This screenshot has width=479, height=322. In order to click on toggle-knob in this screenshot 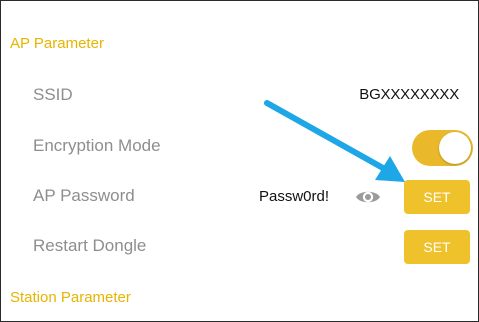, I will do `click(455, 148)`.